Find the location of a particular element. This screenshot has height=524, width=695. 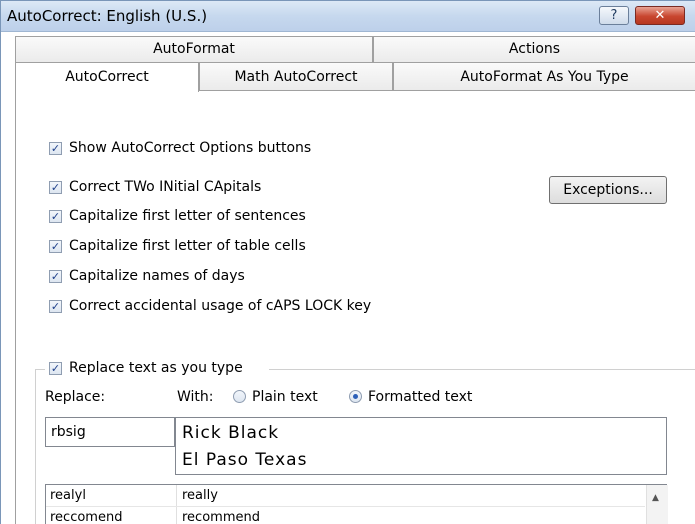

with-input-line2: El Paso Texas is located at coordinates (245, 460).